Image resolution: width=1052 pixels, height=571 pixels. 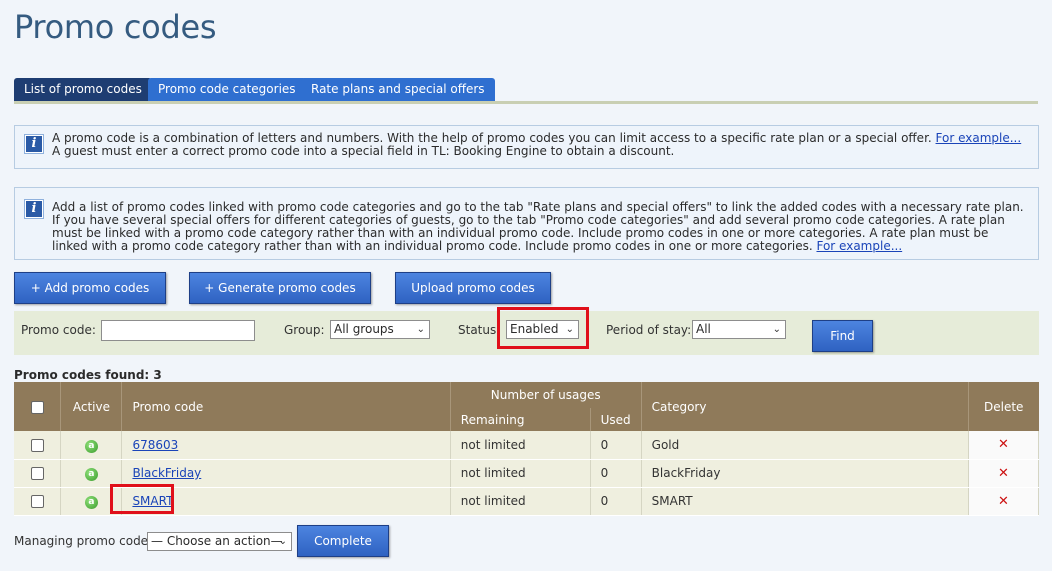 I want to click on period-of-stay-select: All ⌄, so click(x=739, y=329).